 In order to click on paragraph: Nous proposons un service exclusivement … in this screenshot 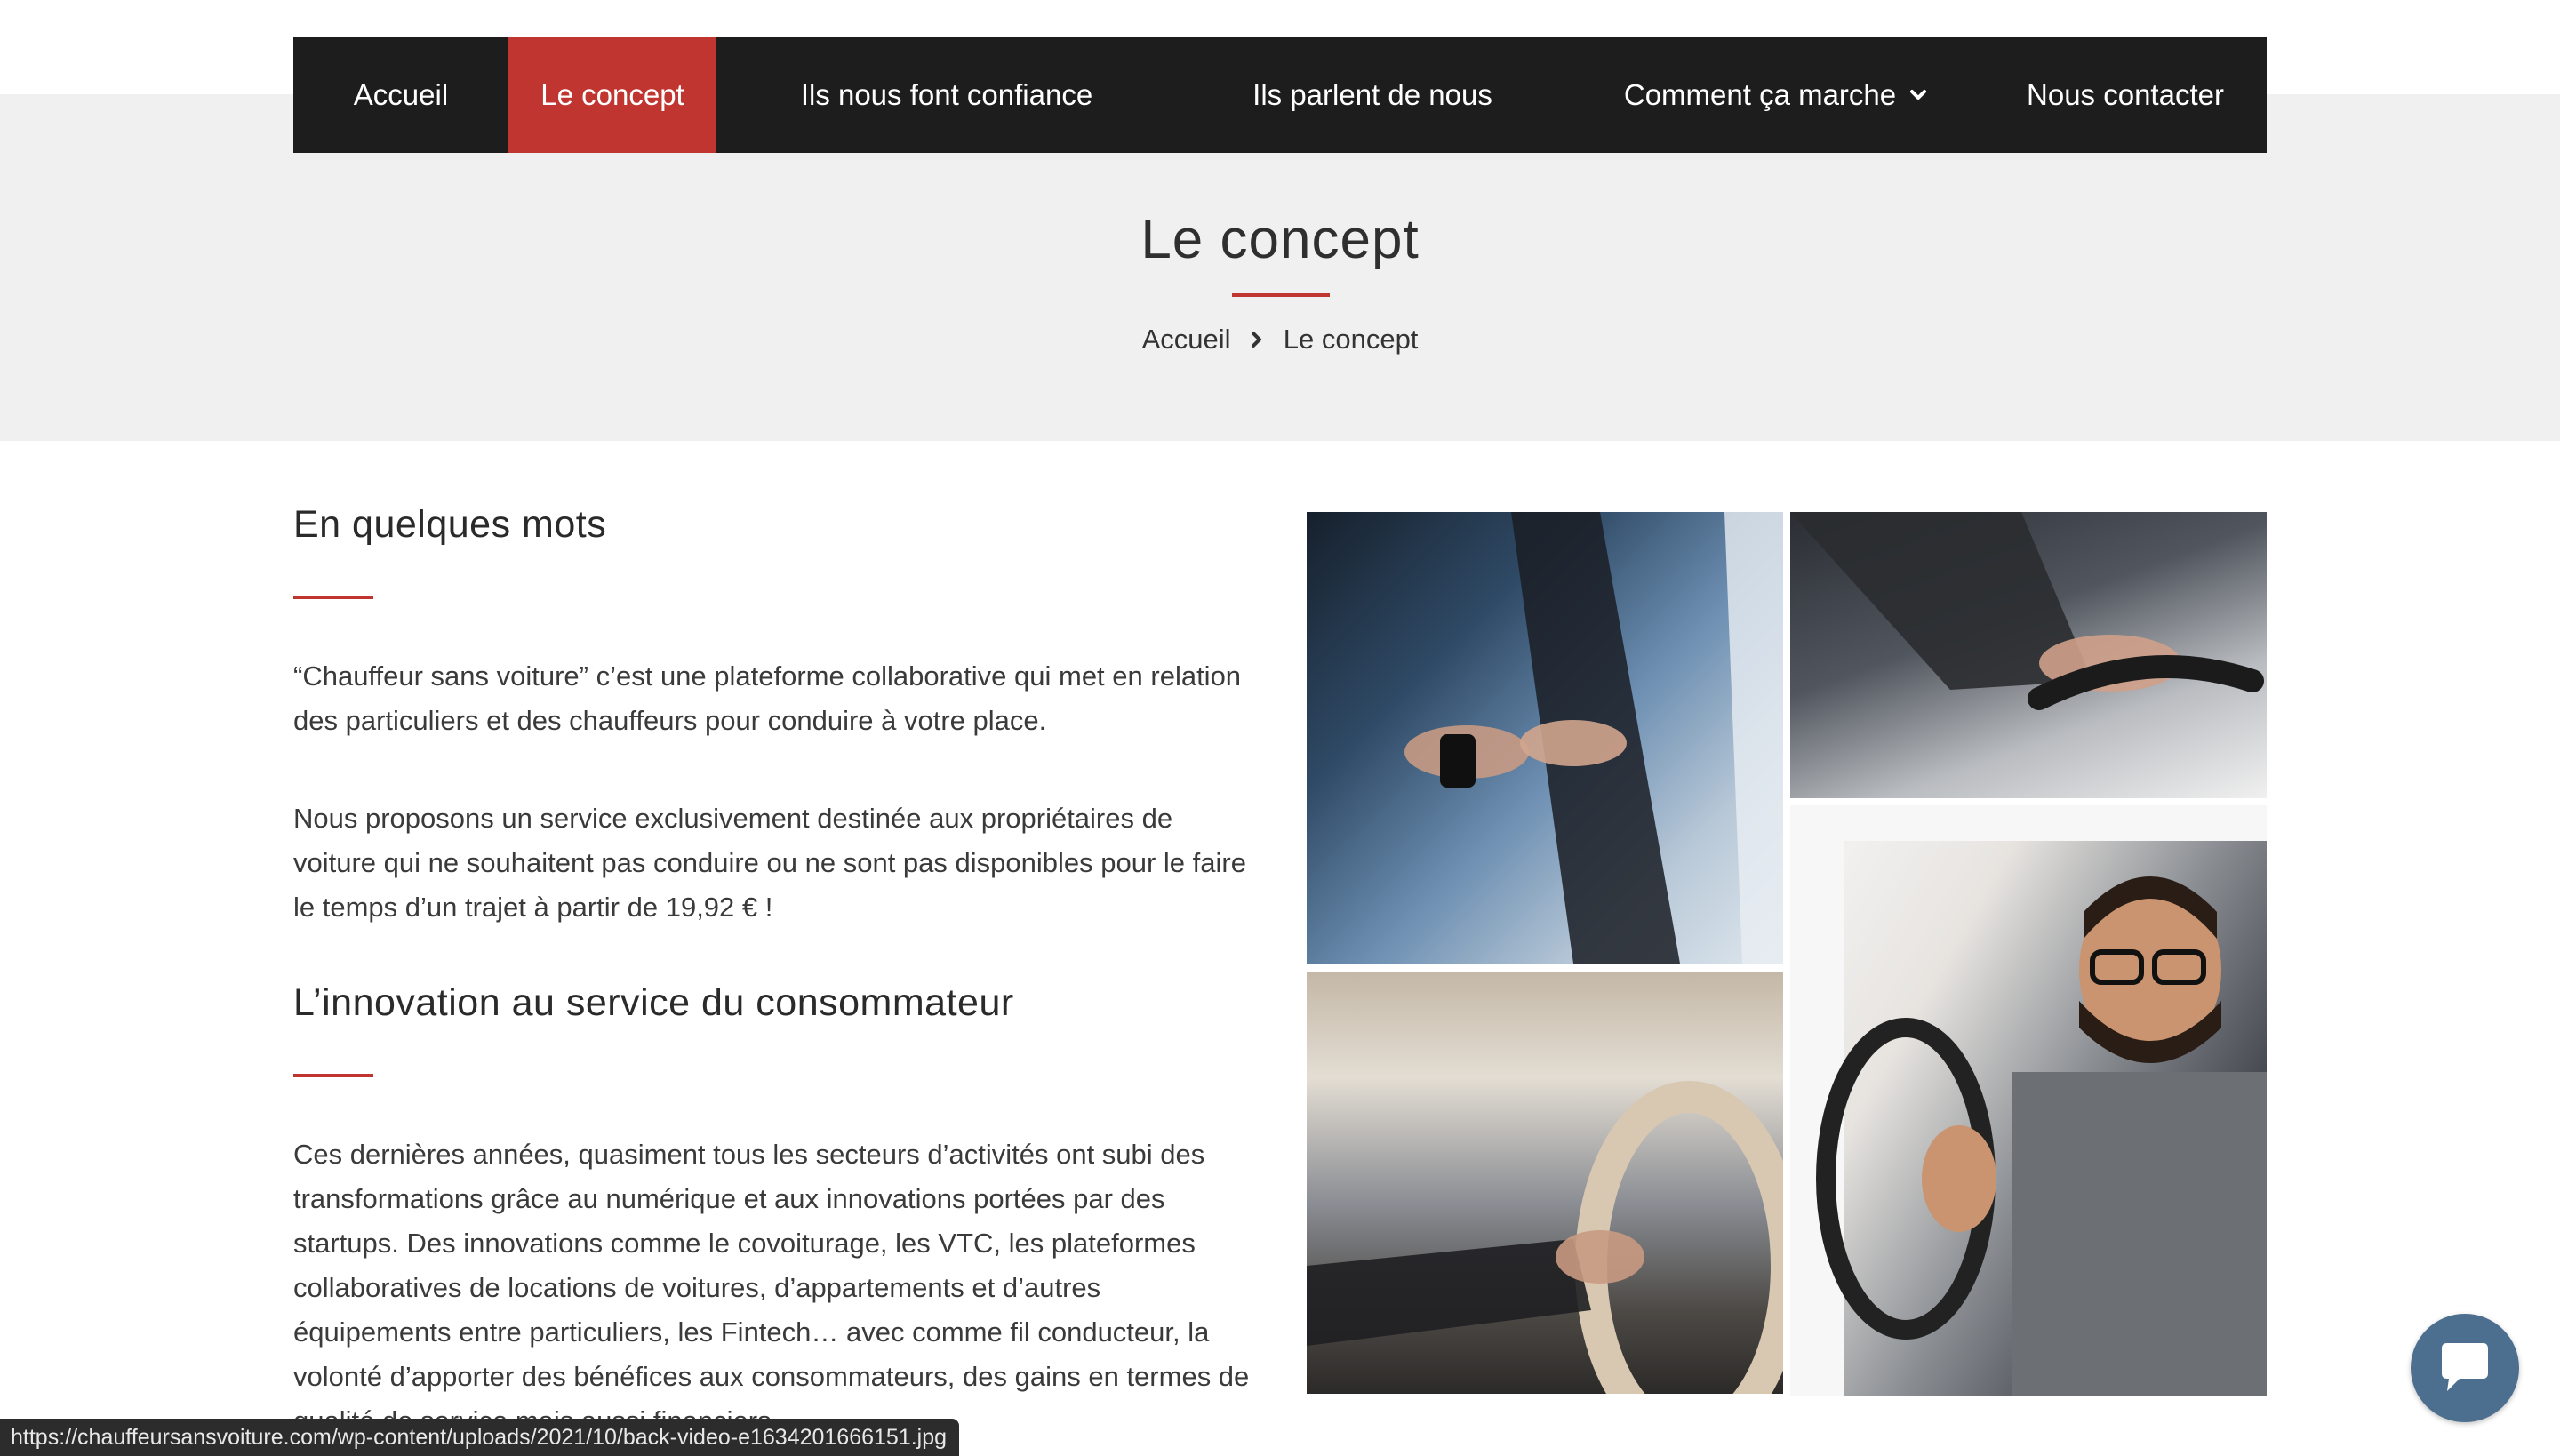, I will do `click(769, 863)`.